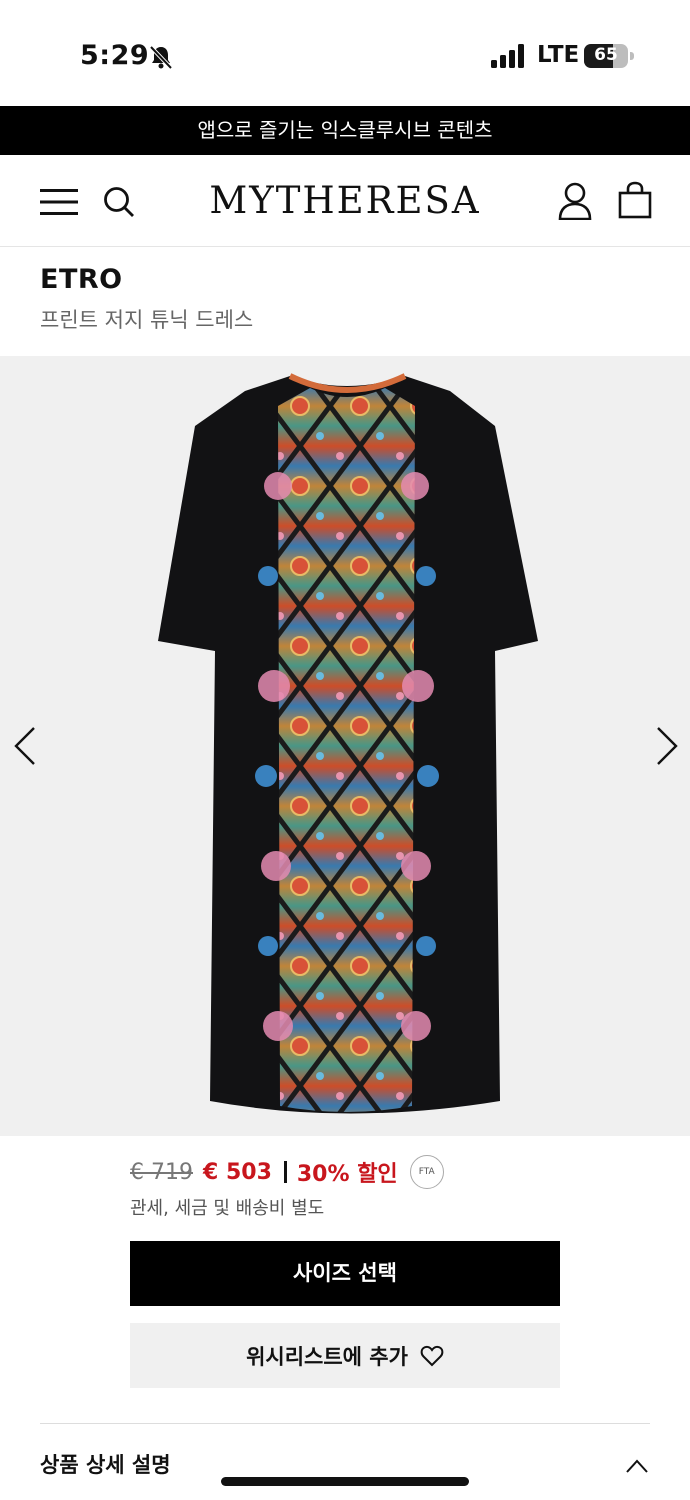 The image size is (690, 1500). I want to click on chevron-up-icon, so click(637, 1466).